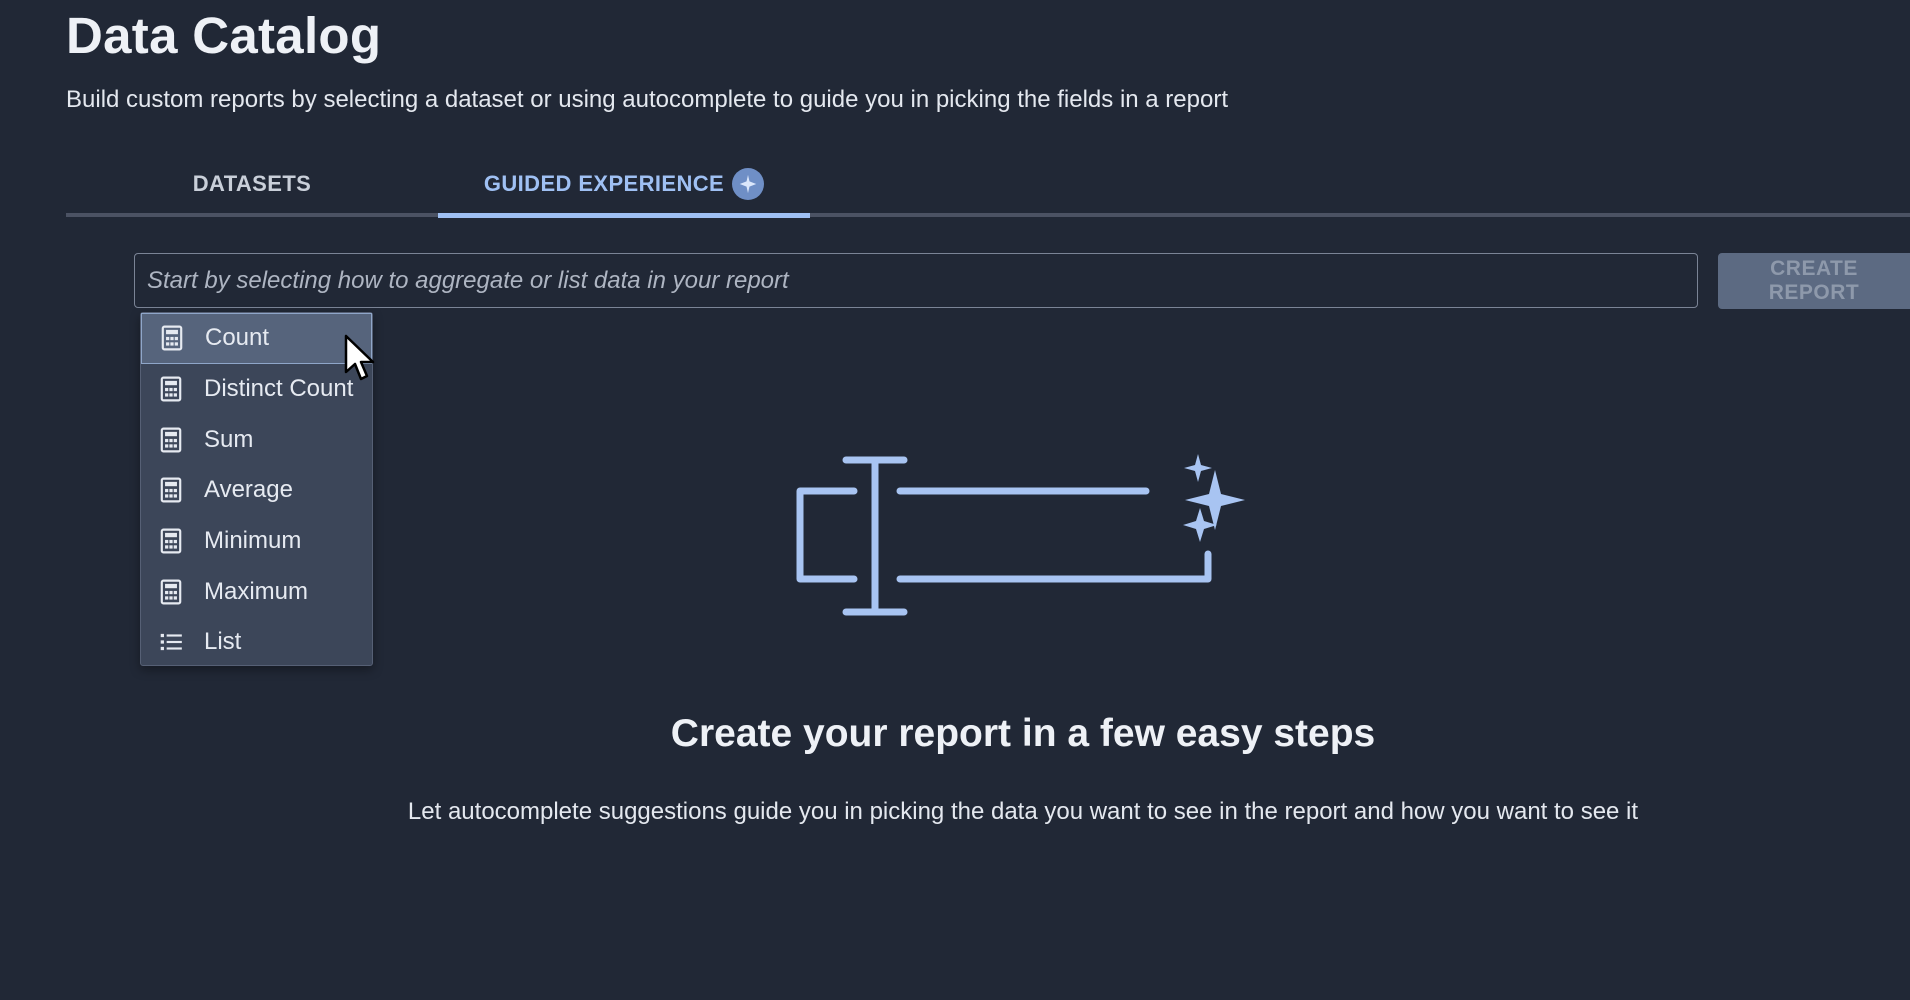 This screenshot has width=1910, height=1000. What do you see at coordinates (224, 35) in the screenshot?
I see `page-title: Data Catalog` at bounding box center [224, 35].